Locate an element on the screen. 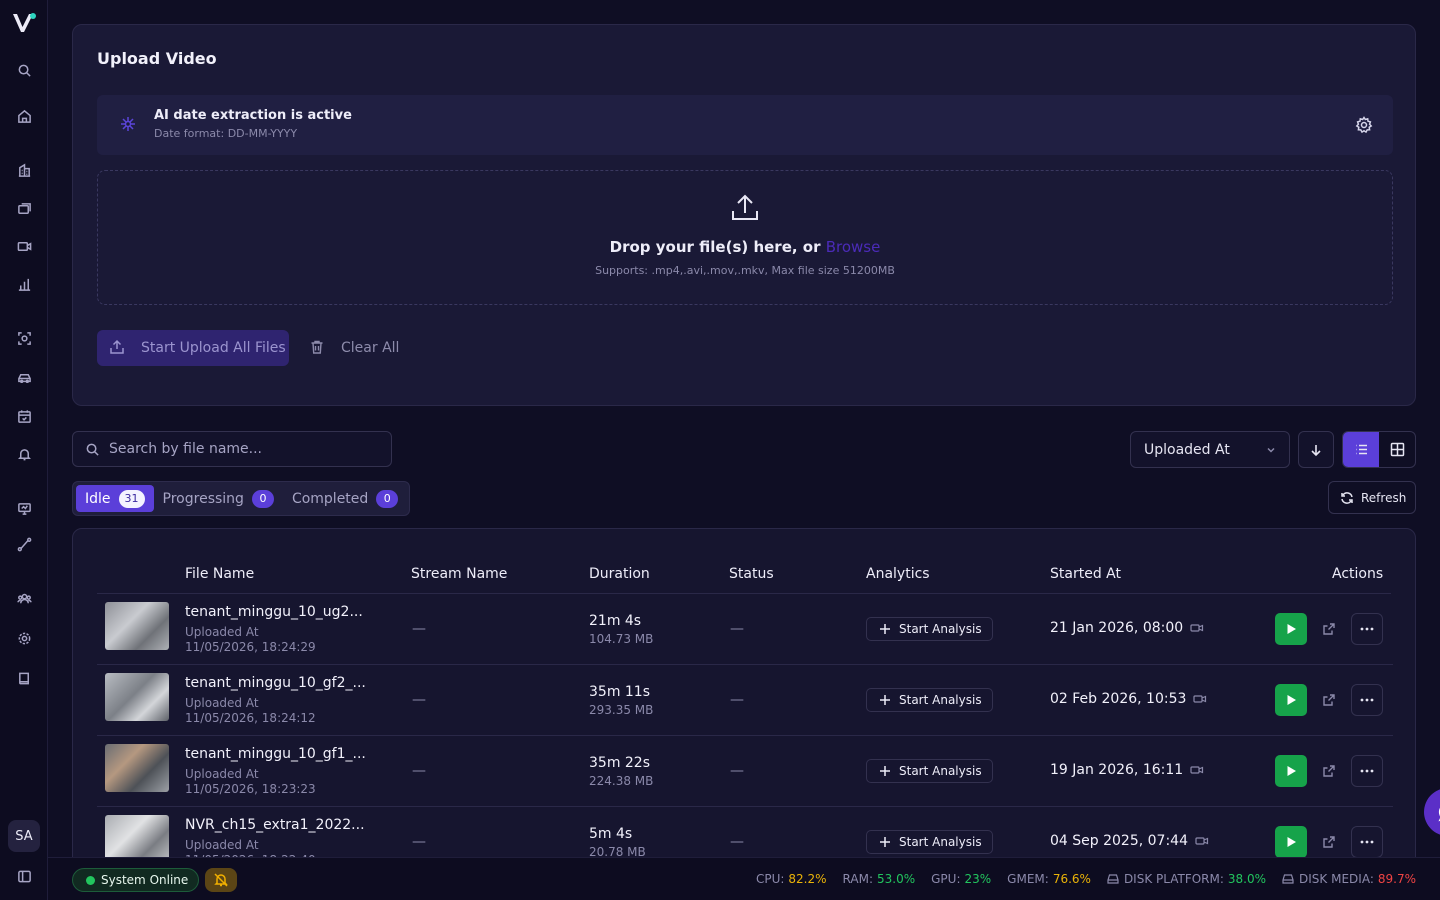 Image resolution: width=1440 pixels, height=900 pixels. grid-view-button is located at coordinates (1397, 449).